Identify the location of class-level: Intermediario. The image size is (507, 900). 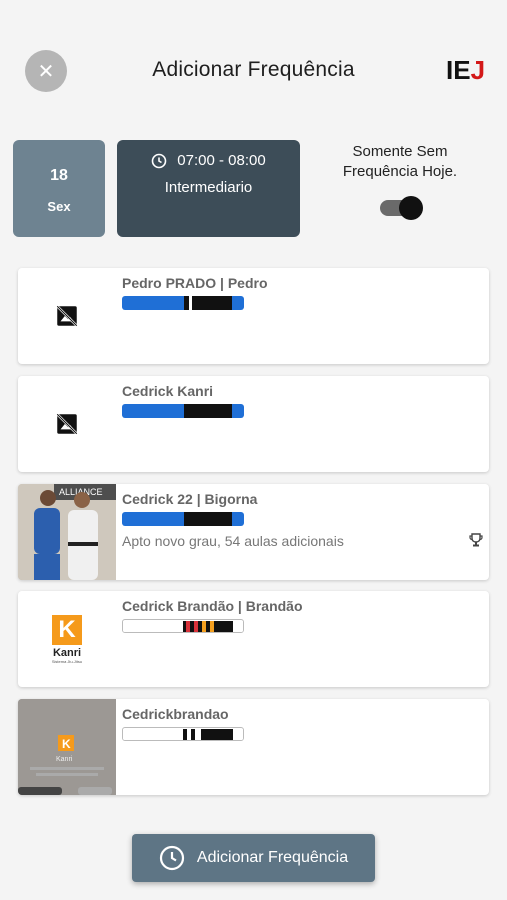
(208, 187).